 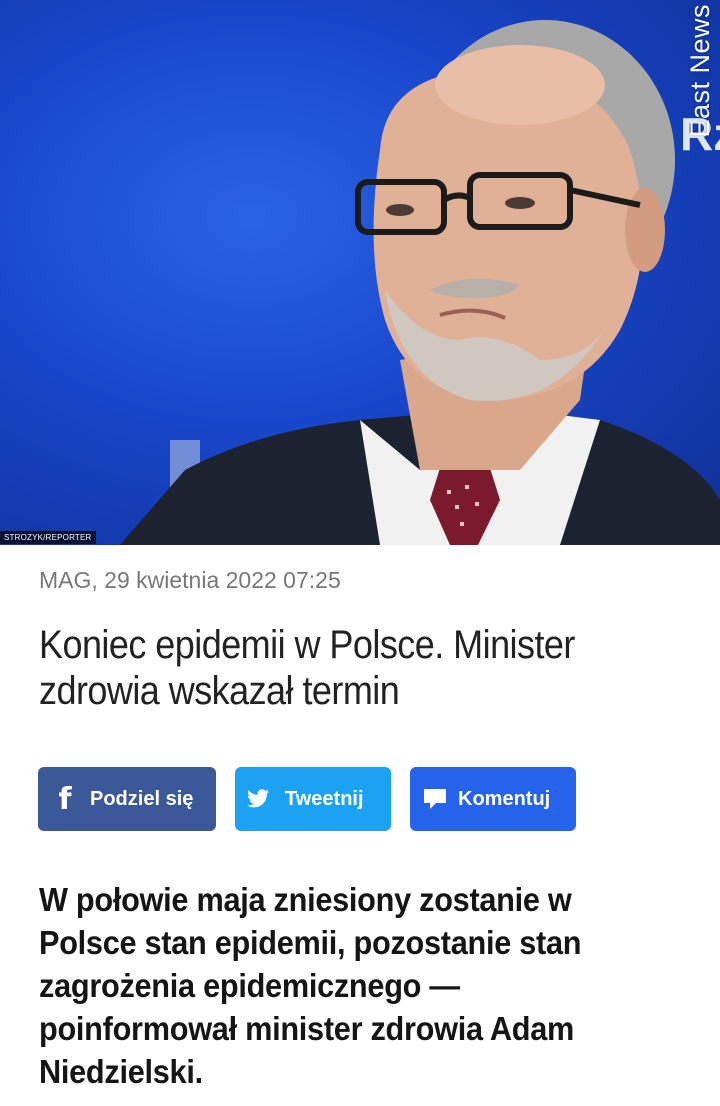 I want to click on tweet-button: Tweetnij, so click(x=313, y=799).